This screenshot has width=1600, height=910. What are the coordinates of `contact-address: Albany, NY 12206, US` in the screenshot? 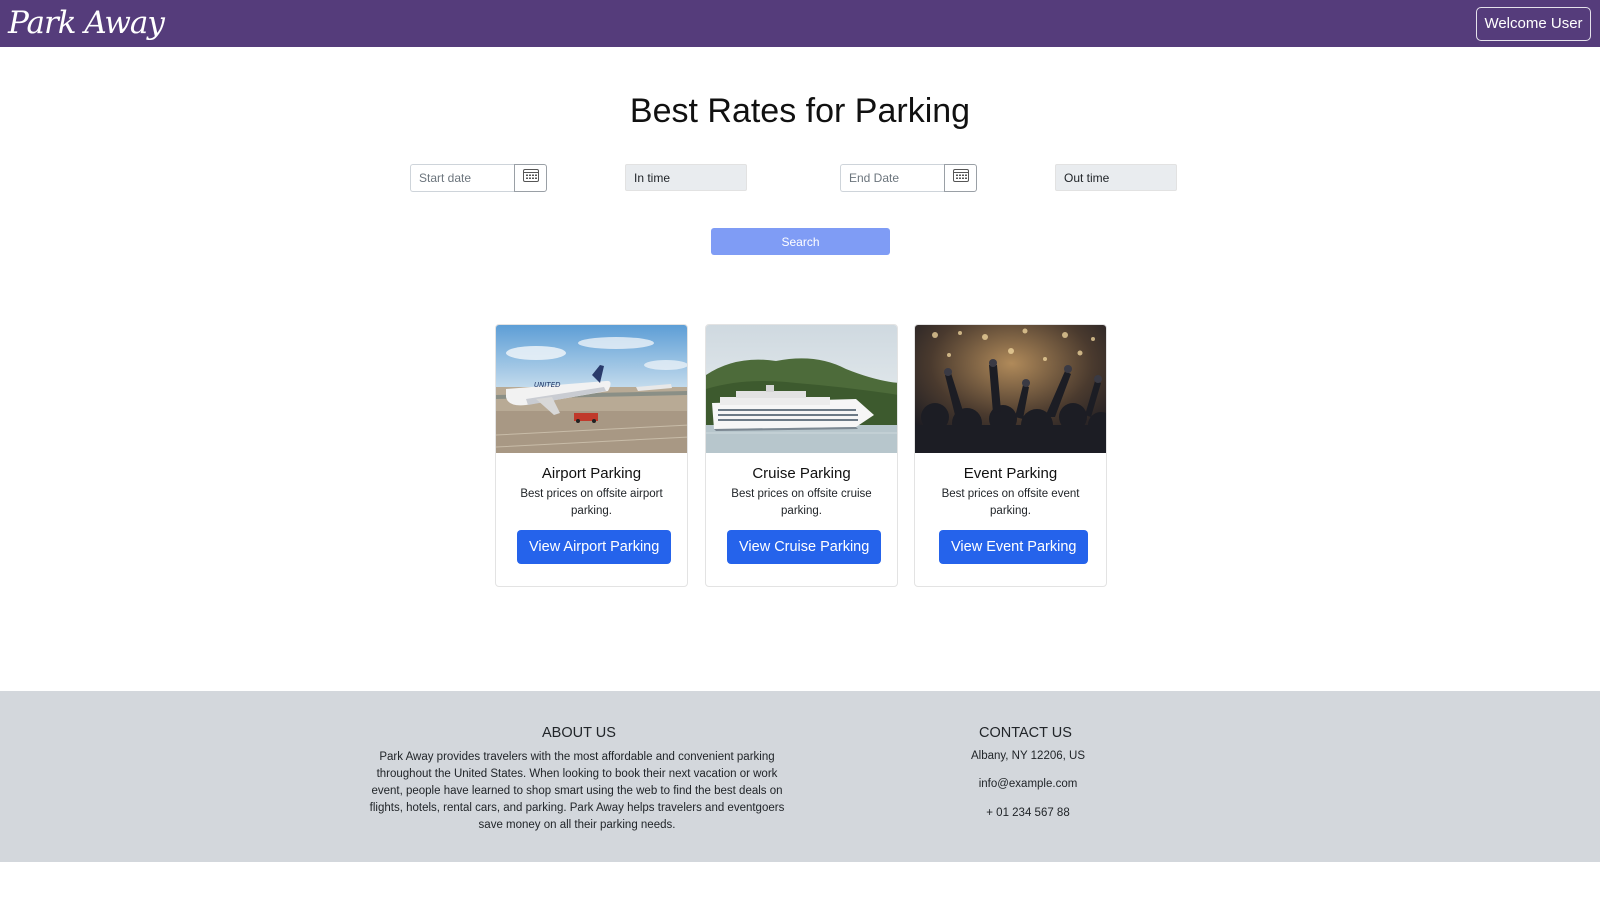 It's located at (1027, 756).